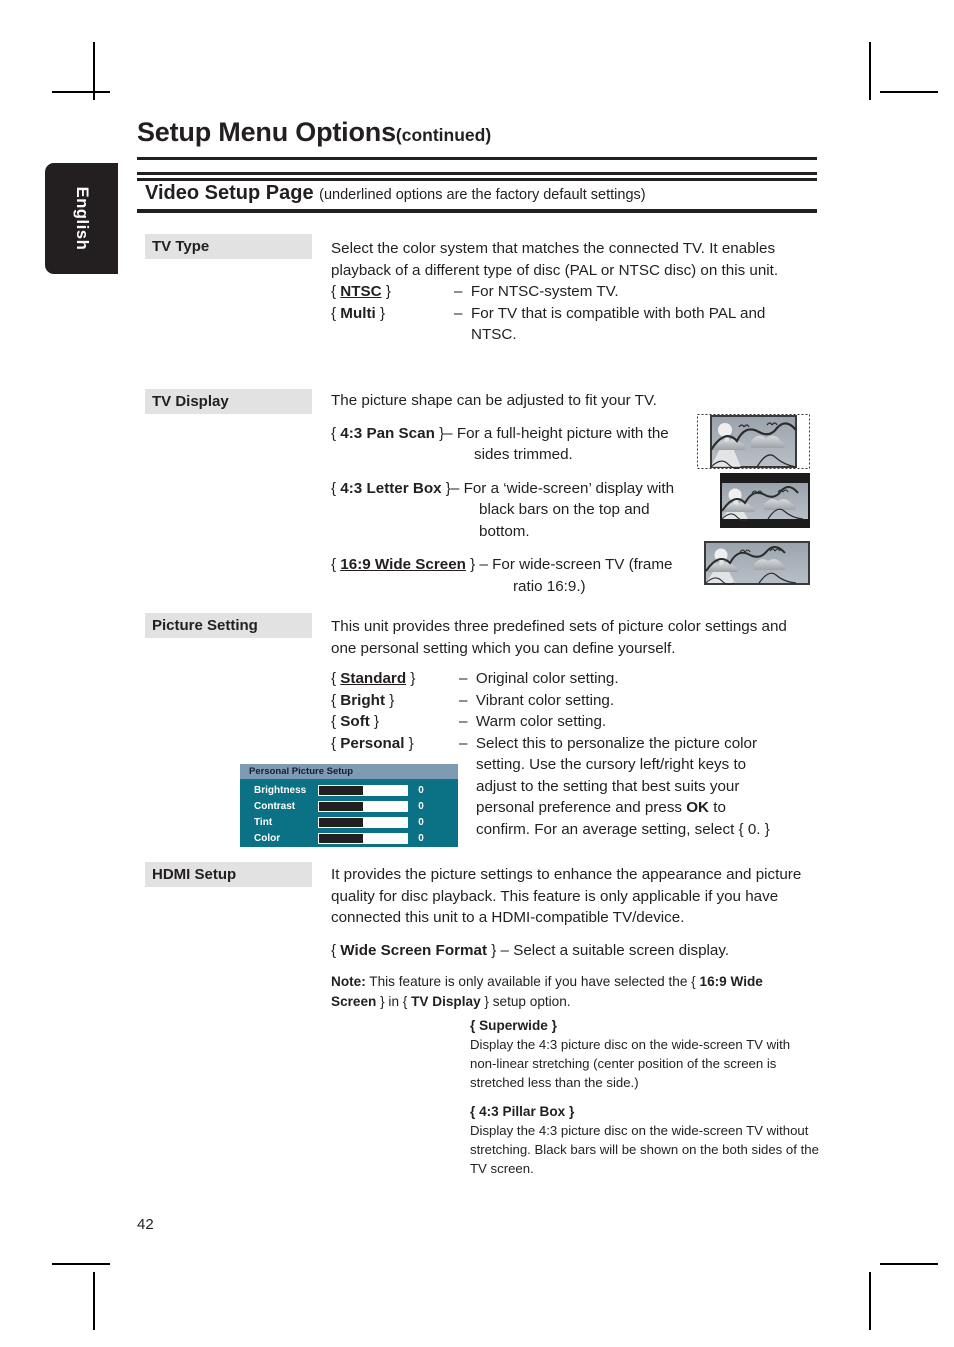 The height and width of the screenshot is (1347, 954). I want to click on tv-type-option-multi-key: { Multi }, so click(358, 313).